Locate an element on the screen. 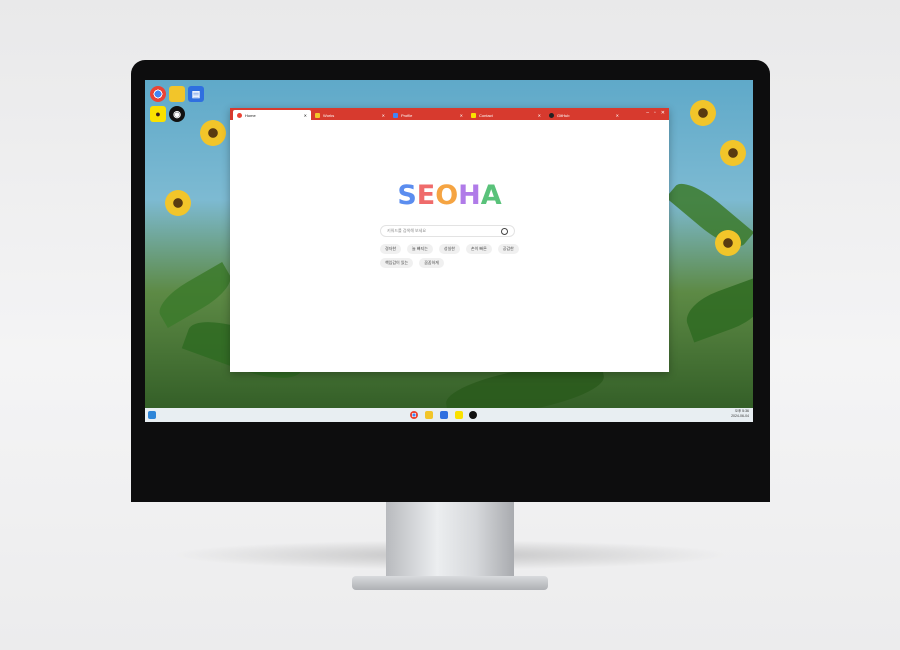 The width and height of the screenshot is (900, 650). tab-home: Home ✕ is located at coordinates (272, 115).